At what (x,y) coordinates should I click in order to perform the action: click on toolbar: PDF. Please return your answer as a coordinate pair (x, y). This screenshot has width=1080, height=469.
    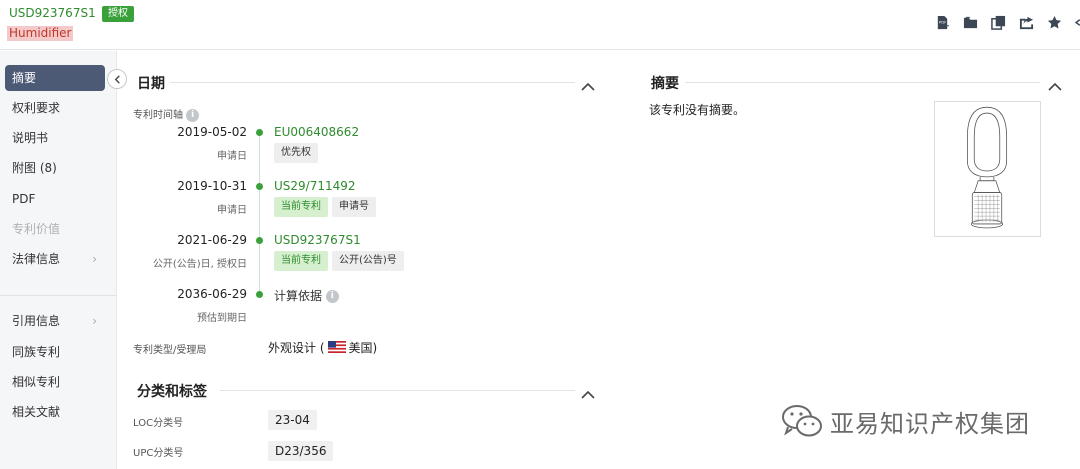
    Looking at the image, I should click on (1007, 22).